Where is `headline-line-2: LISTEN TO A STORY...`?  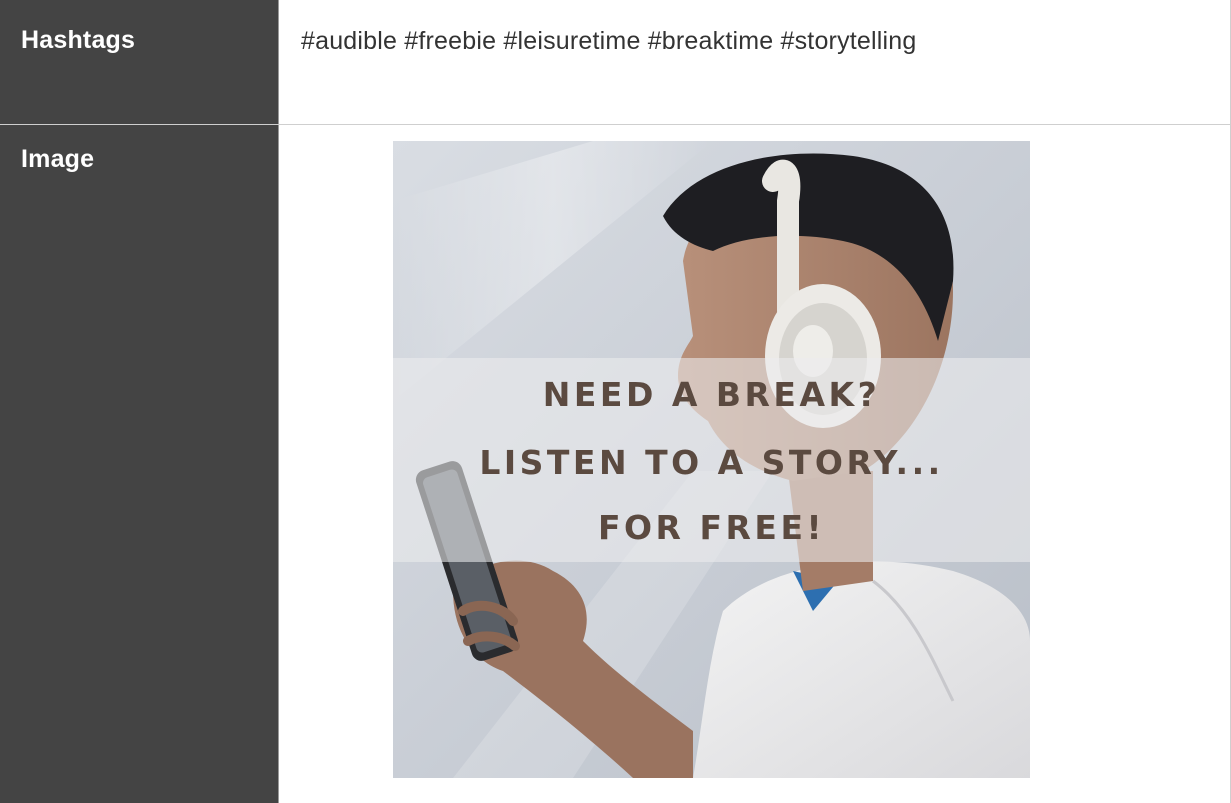
headline-line-2: LISTEN TO A STORY... is located at coordinates (711, 462).